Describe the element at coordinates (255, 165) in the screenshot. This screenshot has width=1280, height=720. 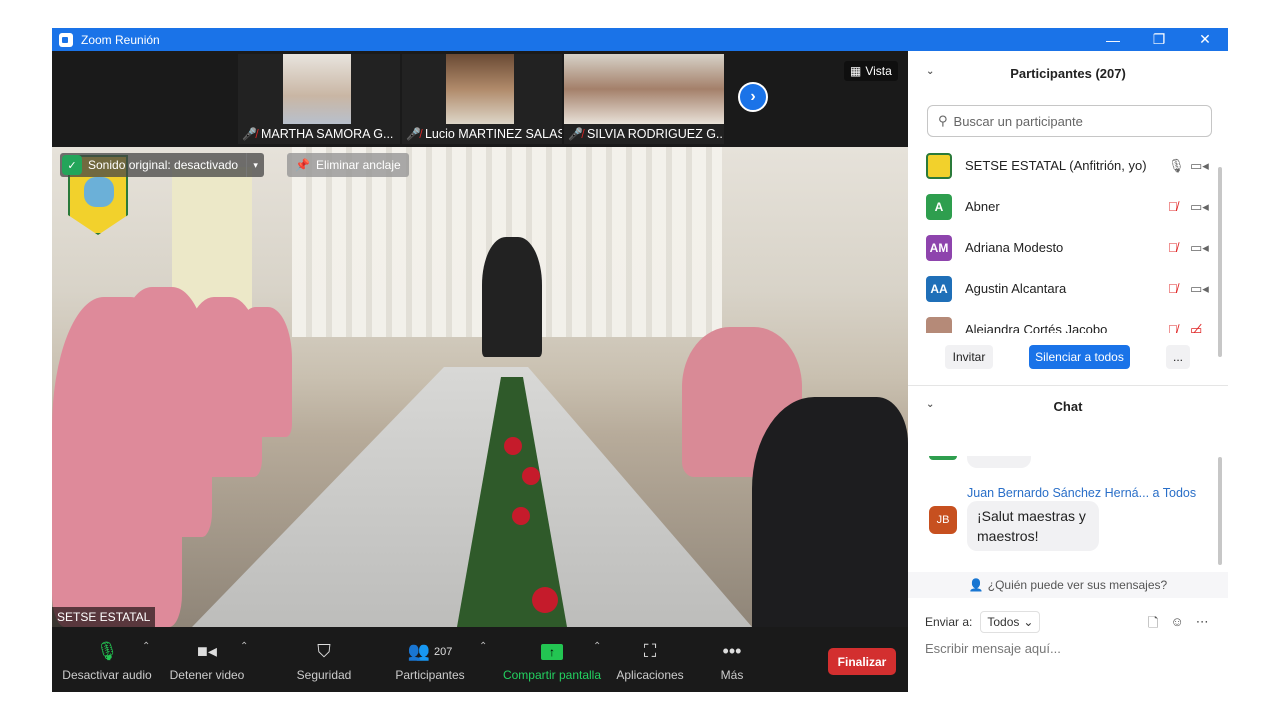
I see `chevron-down-icon: ▾` at that location.